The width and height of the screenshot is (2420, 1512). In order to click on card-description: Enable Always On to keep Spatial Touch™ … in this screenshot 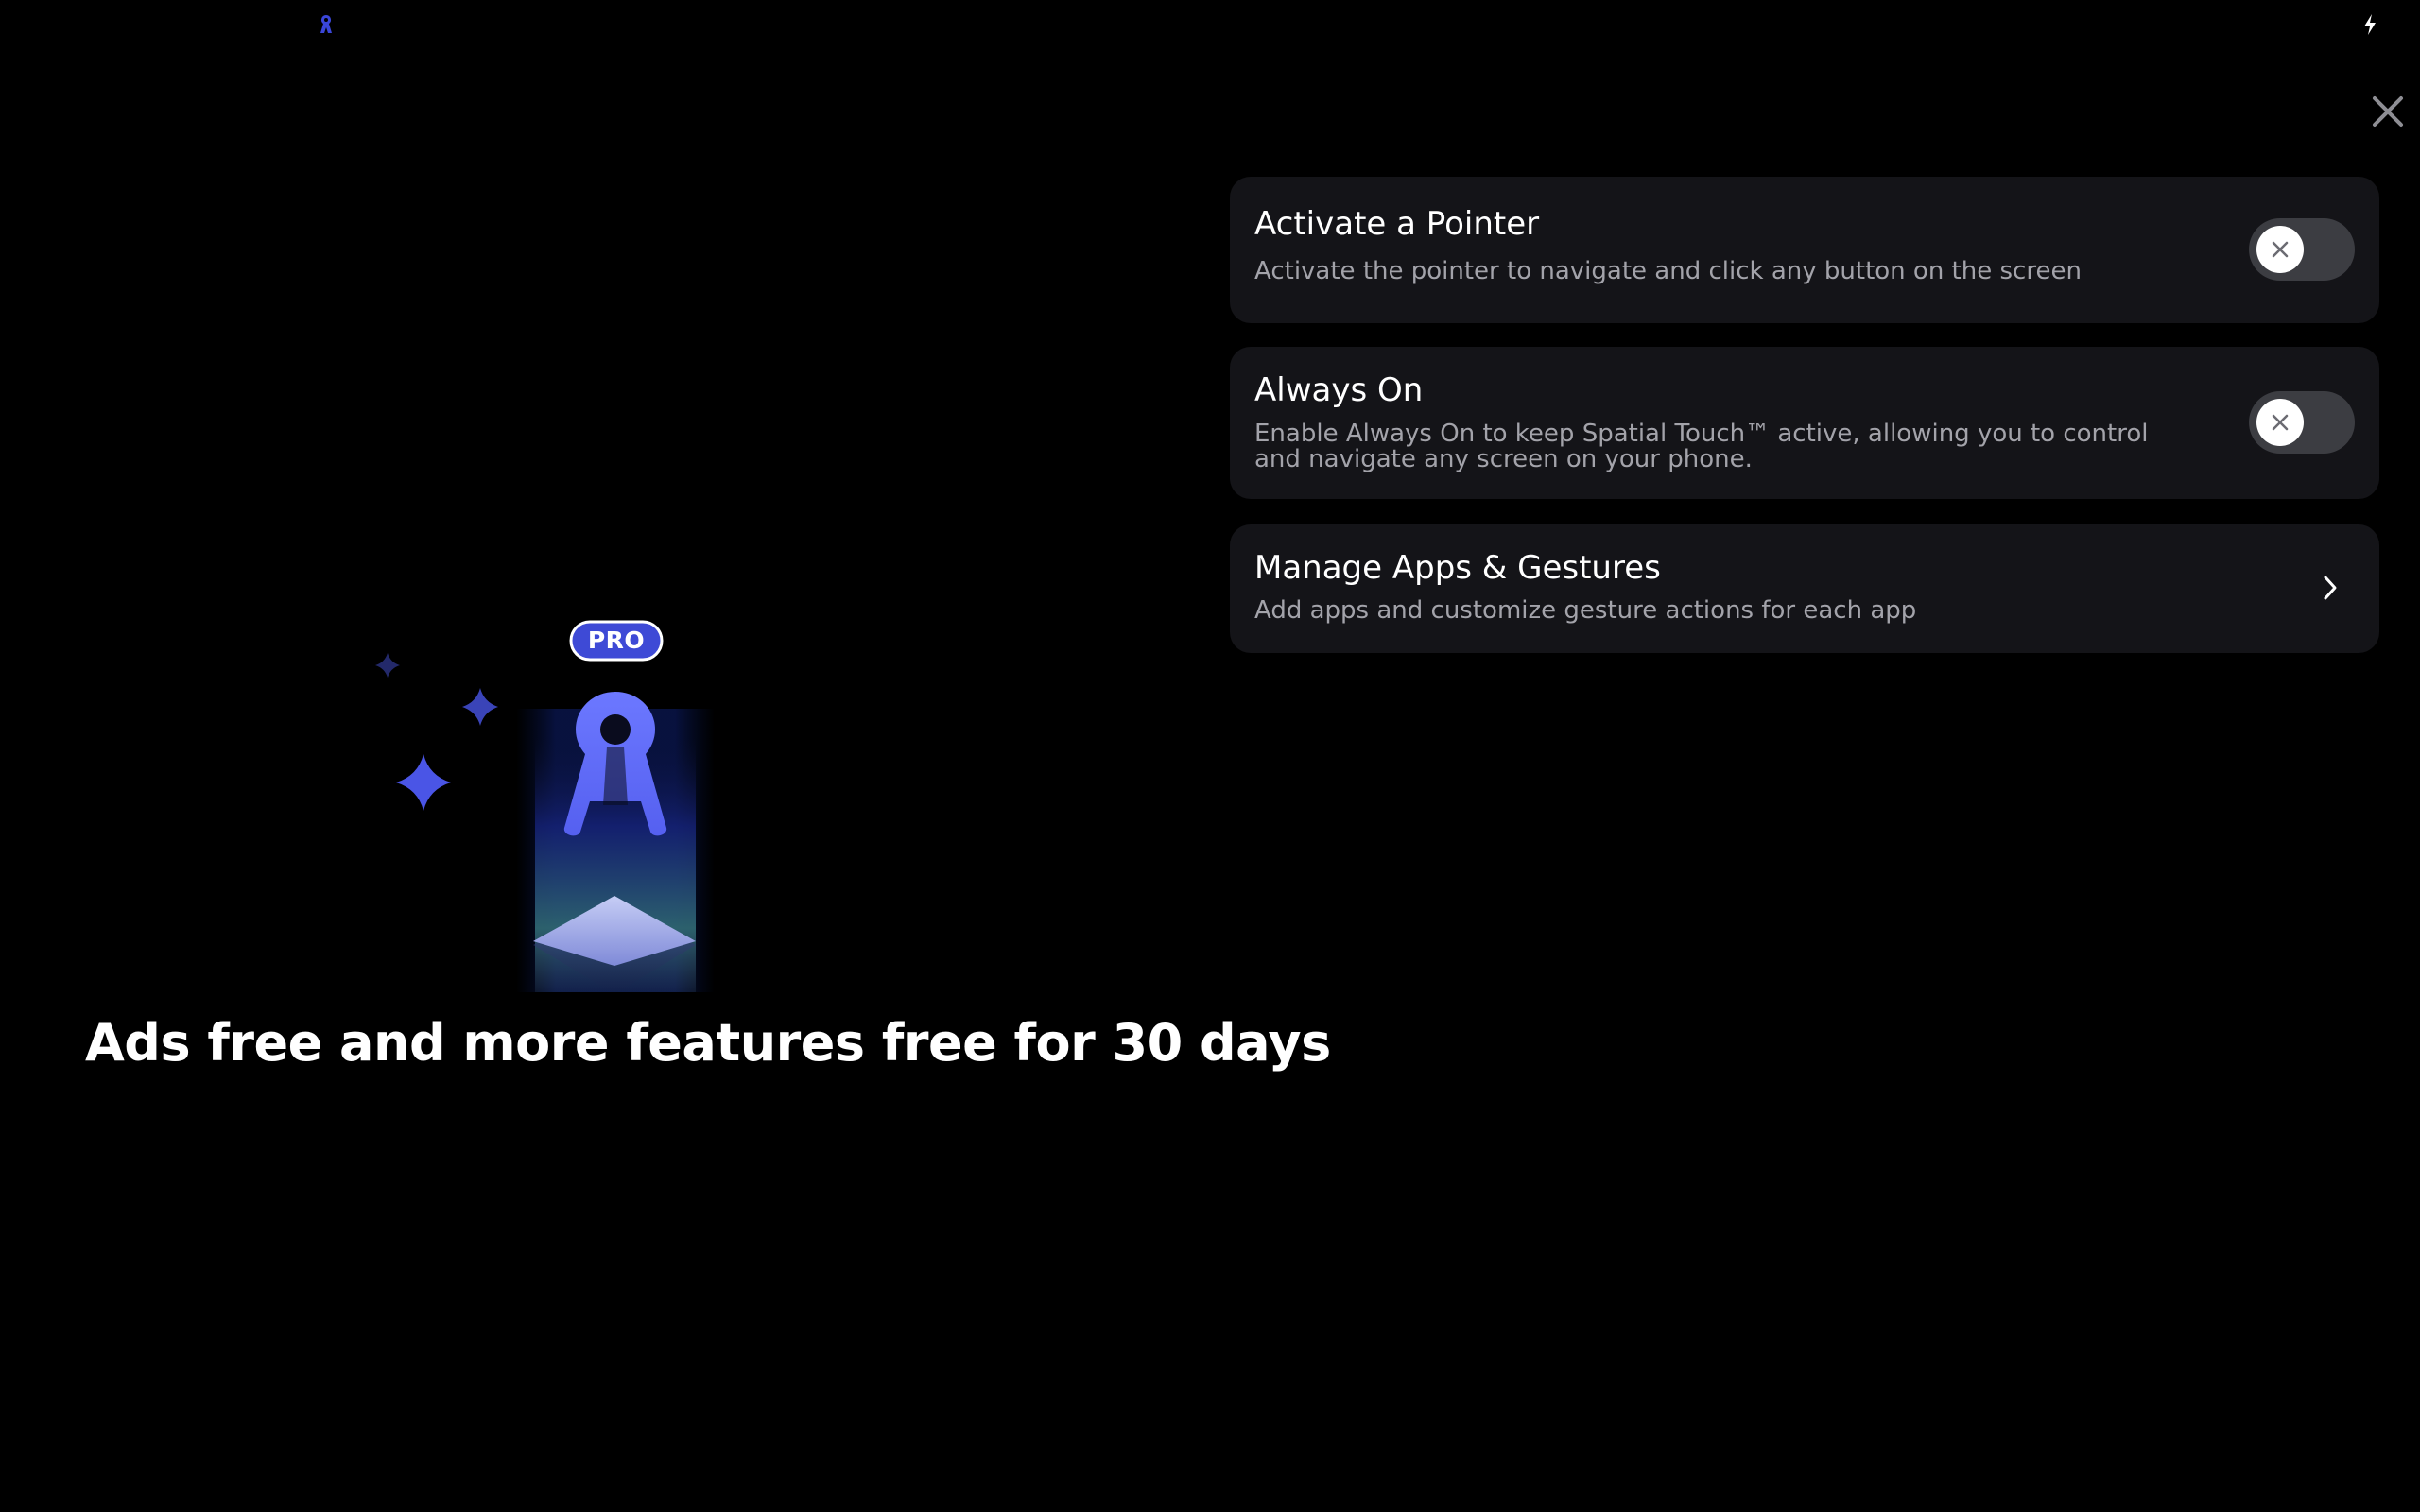, I will do `click(1701, 446)`.